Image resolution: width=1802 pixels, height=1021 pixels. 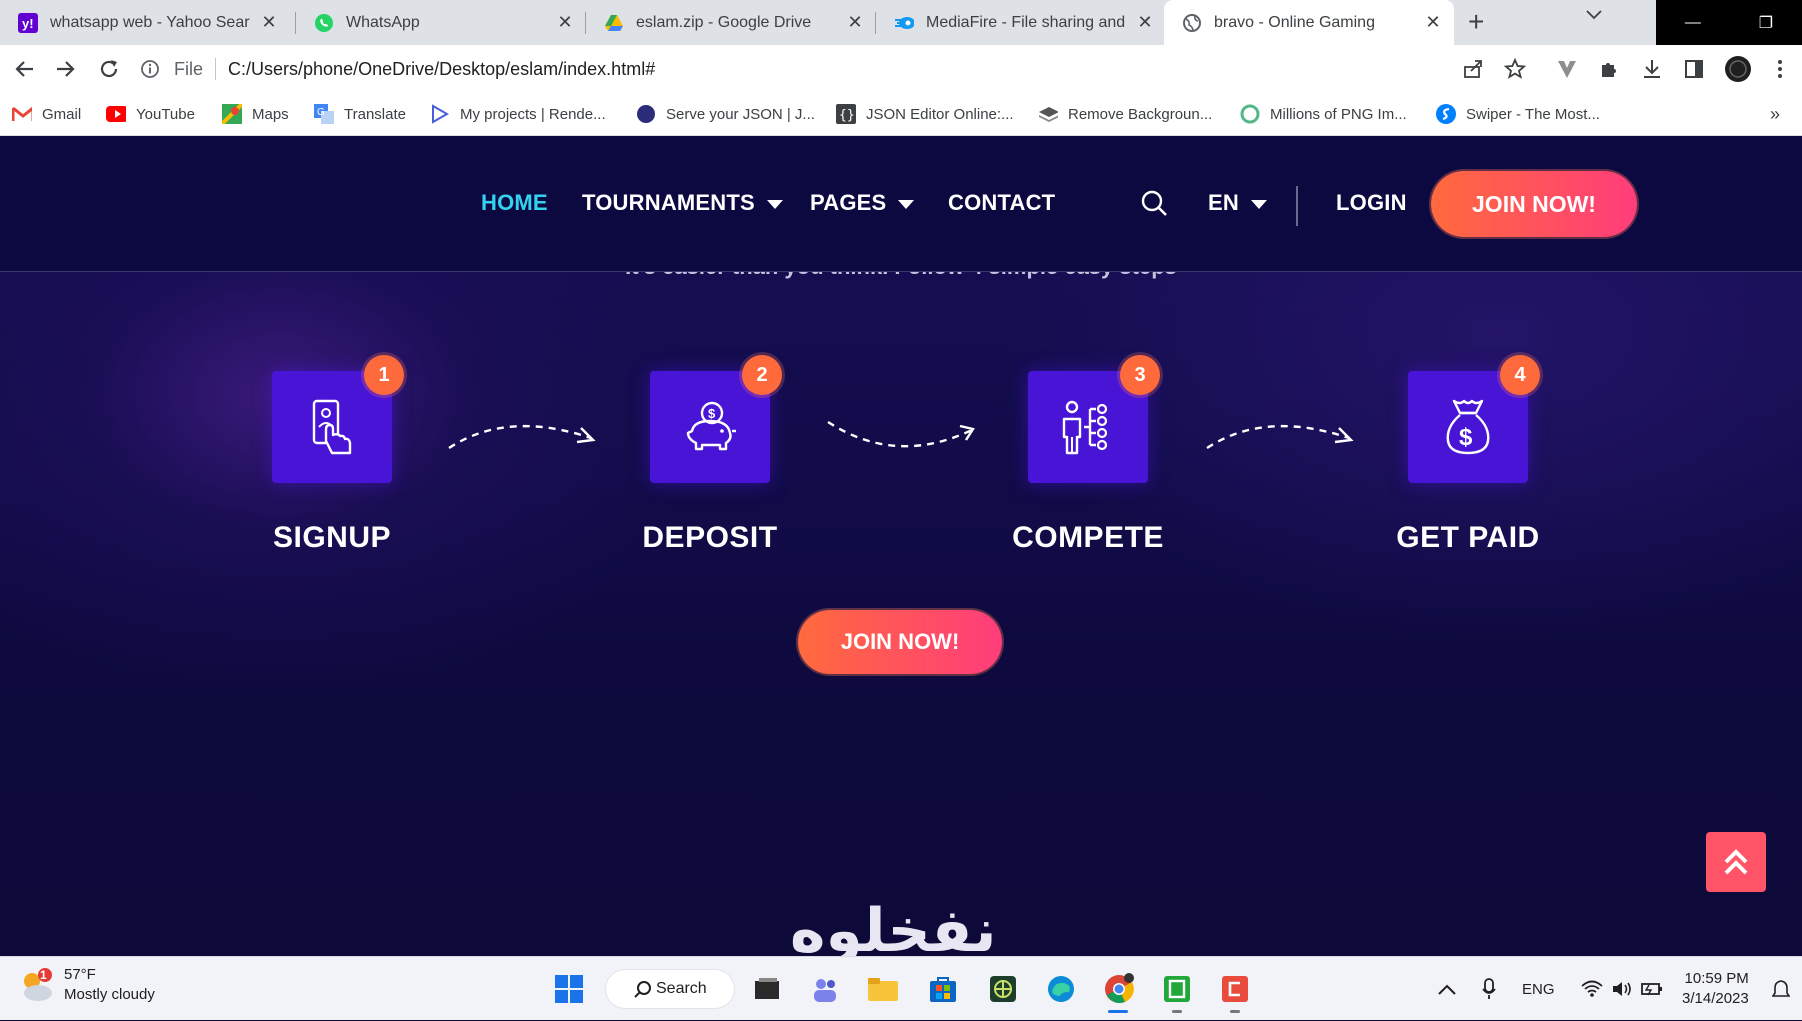 What do you see at coordinates (216, 69) in the screenshot?
I see `omnibox-divider` at bounding box center [216, 69].